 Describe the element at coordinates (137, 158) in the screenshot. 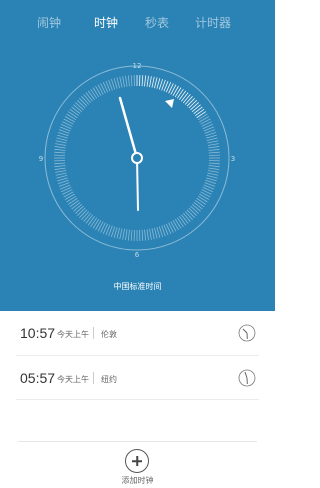

I see `clock-center` at that location.